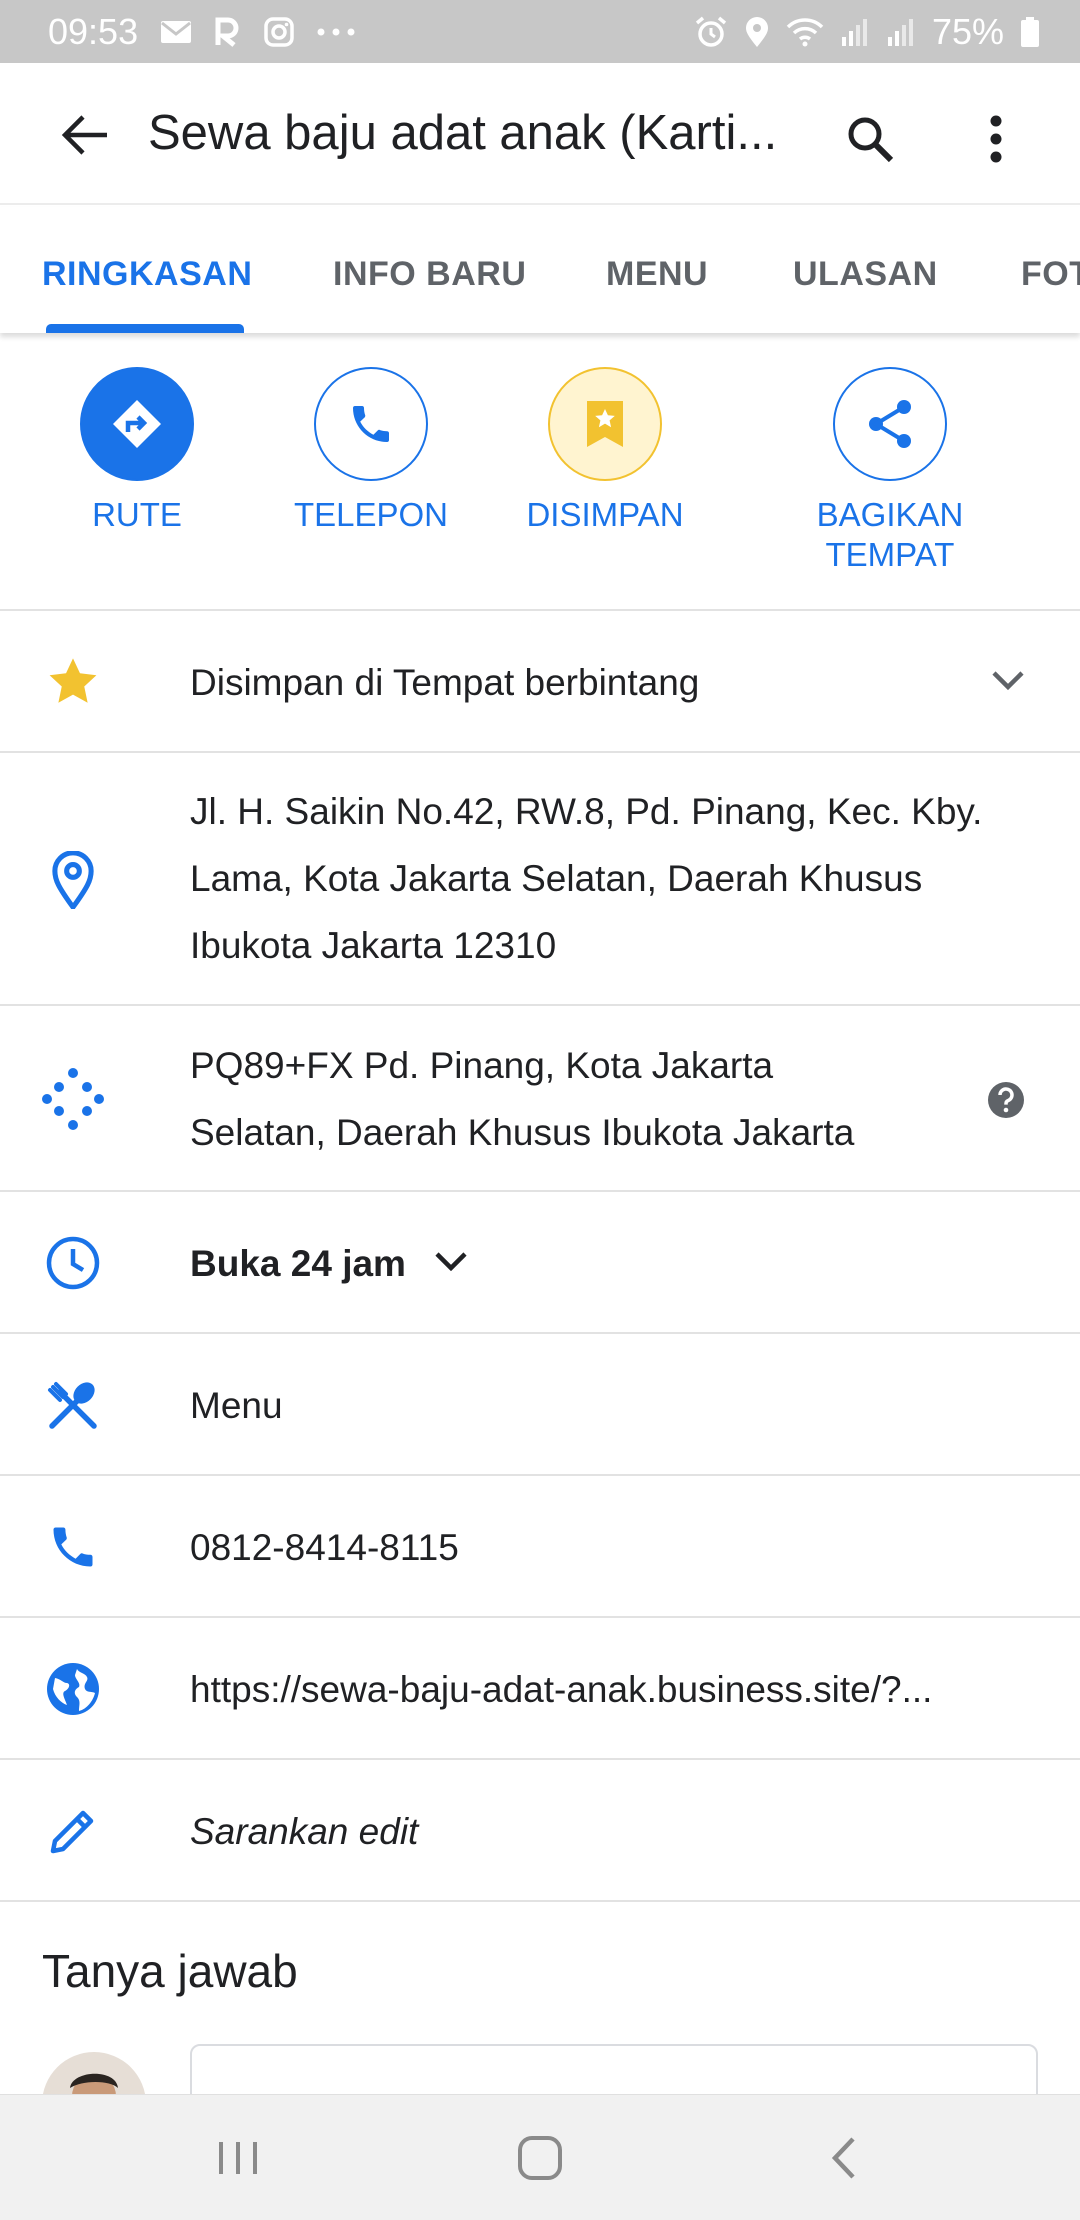 The height and width of the screenshot is (2220, 1080). What do you see at coordinates (137, 514) in the screenshot?
I see `directions-label: RUTE` at bounding box center [137, 514].